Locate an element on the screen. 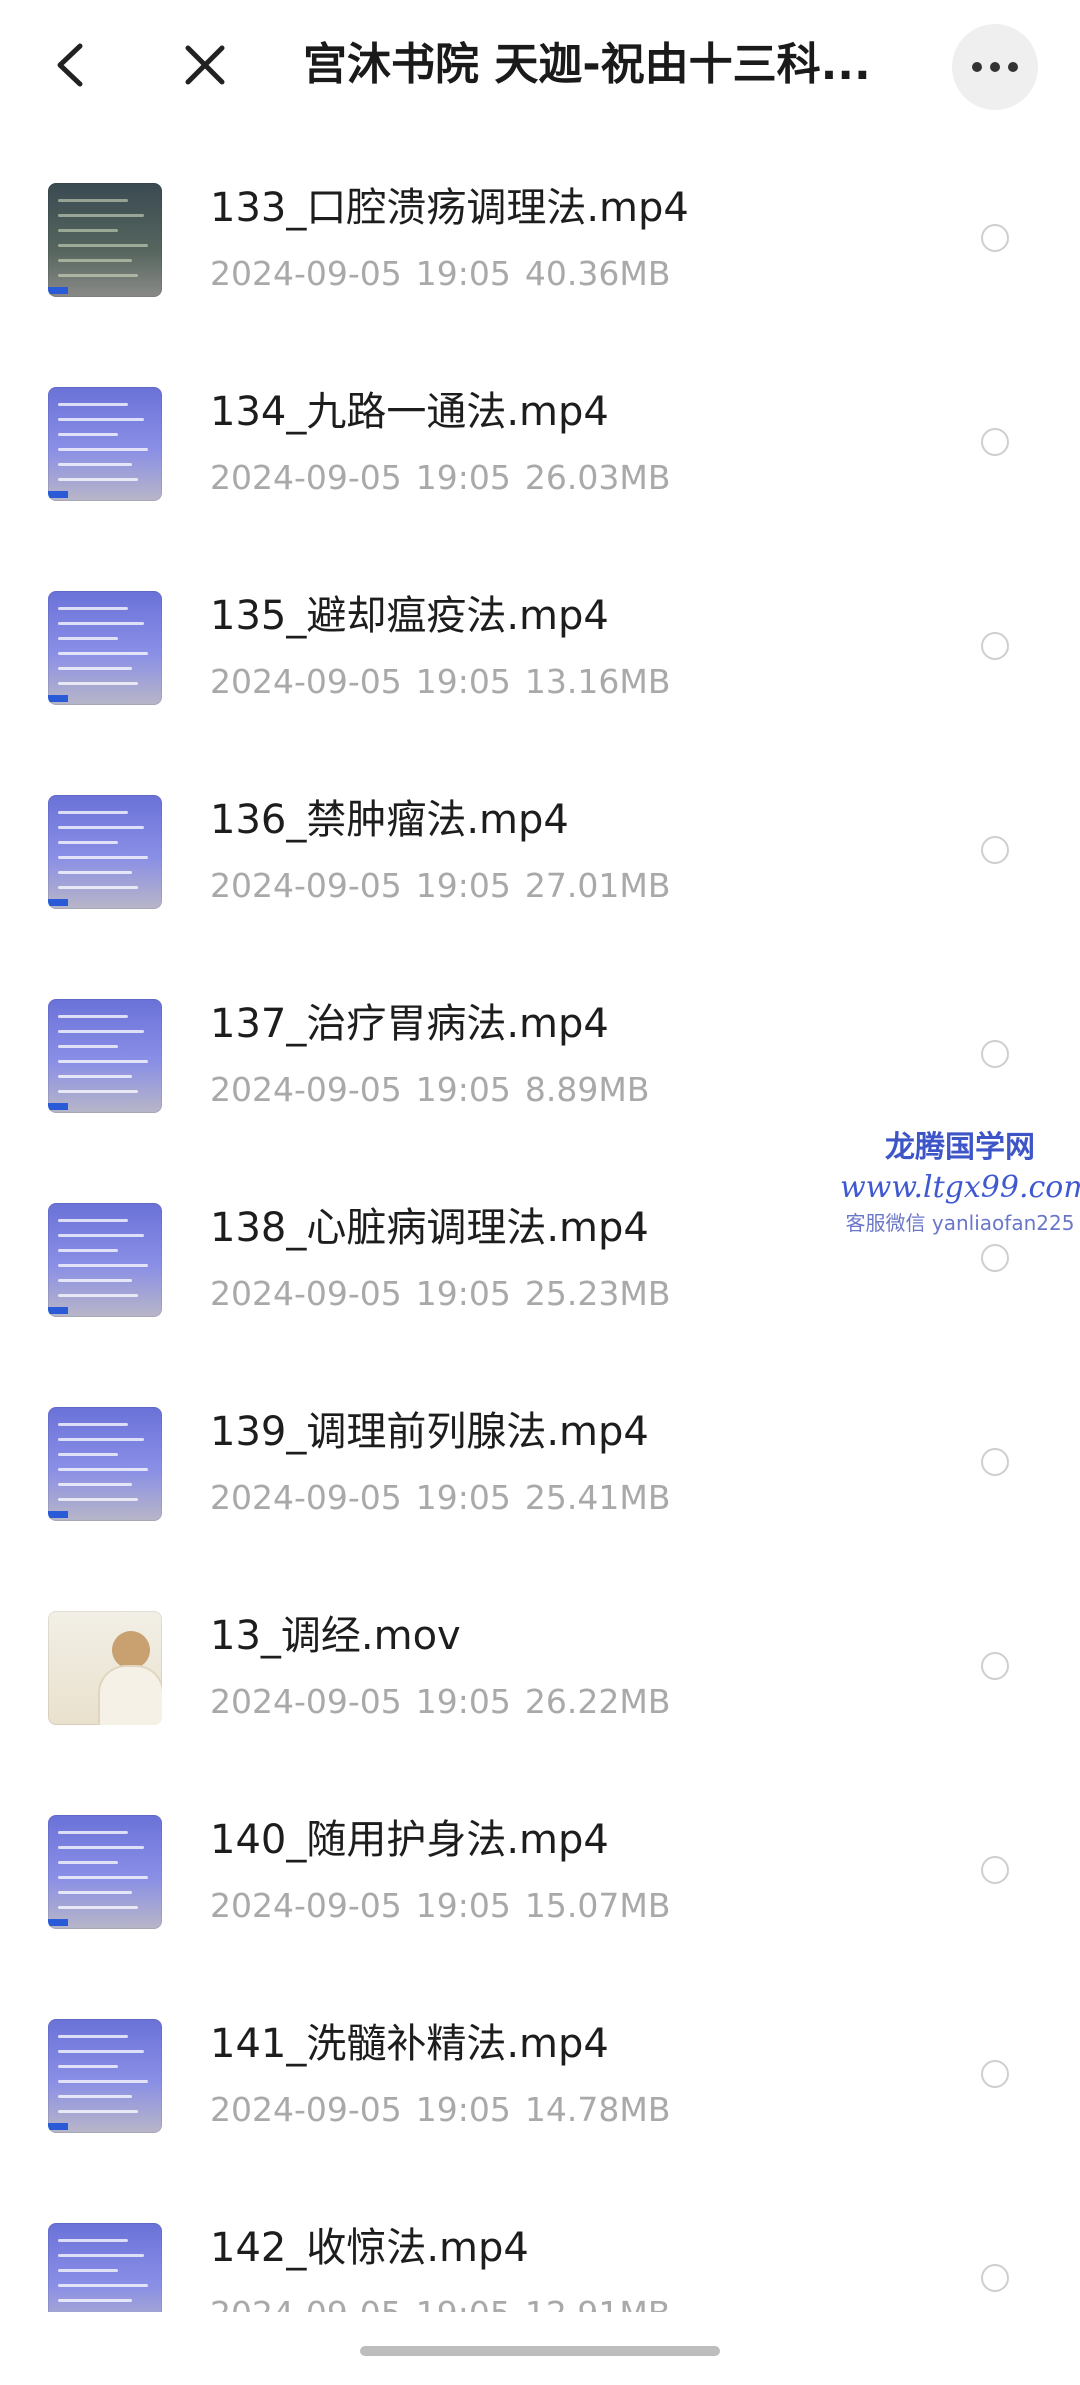 The width and height of the screenshot is (1080, 2385). file-row: 133_口腔溃疡调理法.mp4 2024-09-05 19:05 40.36MB is located at coordinates (540, 252).